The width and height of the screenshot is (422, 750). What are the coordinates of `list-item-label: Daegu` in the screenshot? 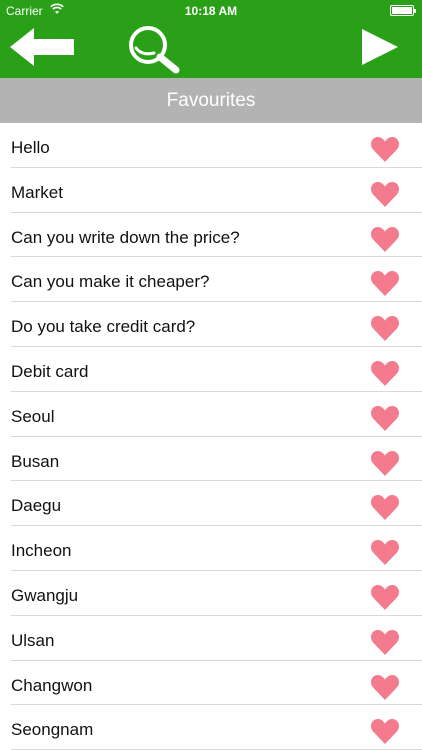 It's located at (36, 506).